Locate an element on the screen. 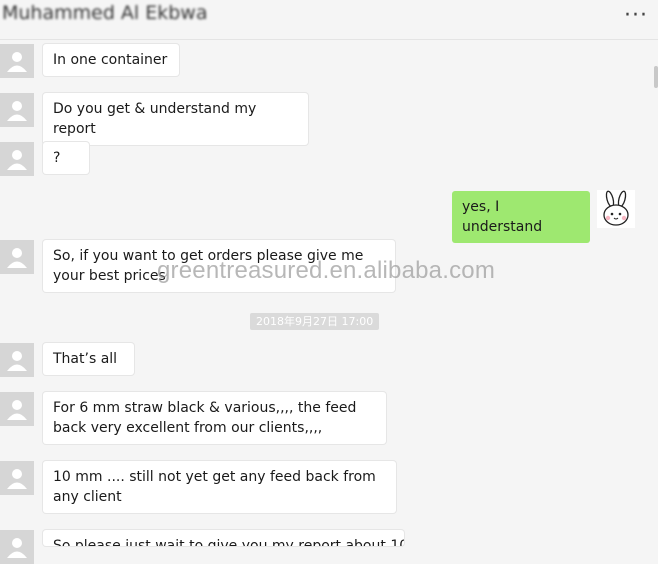  message-bubble: In one container is located at coordinates (111, 60).